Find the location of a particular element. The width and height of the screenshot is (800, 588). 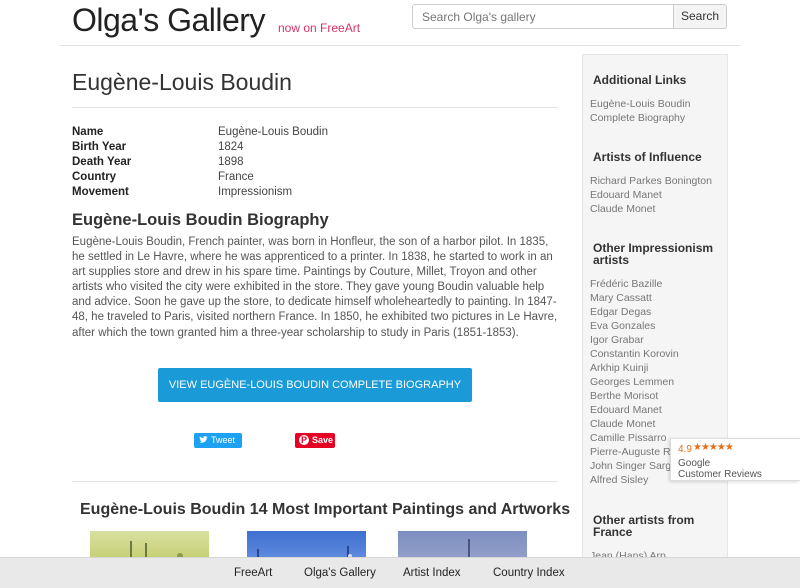

fact-row: Birth Year 1824 is located at coordinates (315, 147).